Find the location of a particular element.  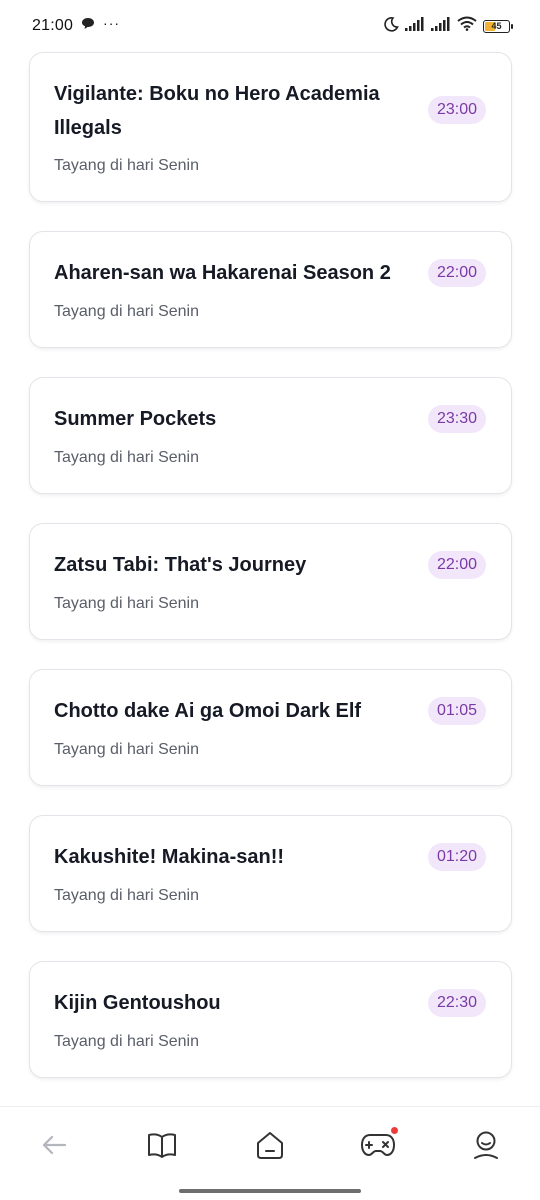

home-icon is located at coordinates (270, 1147).